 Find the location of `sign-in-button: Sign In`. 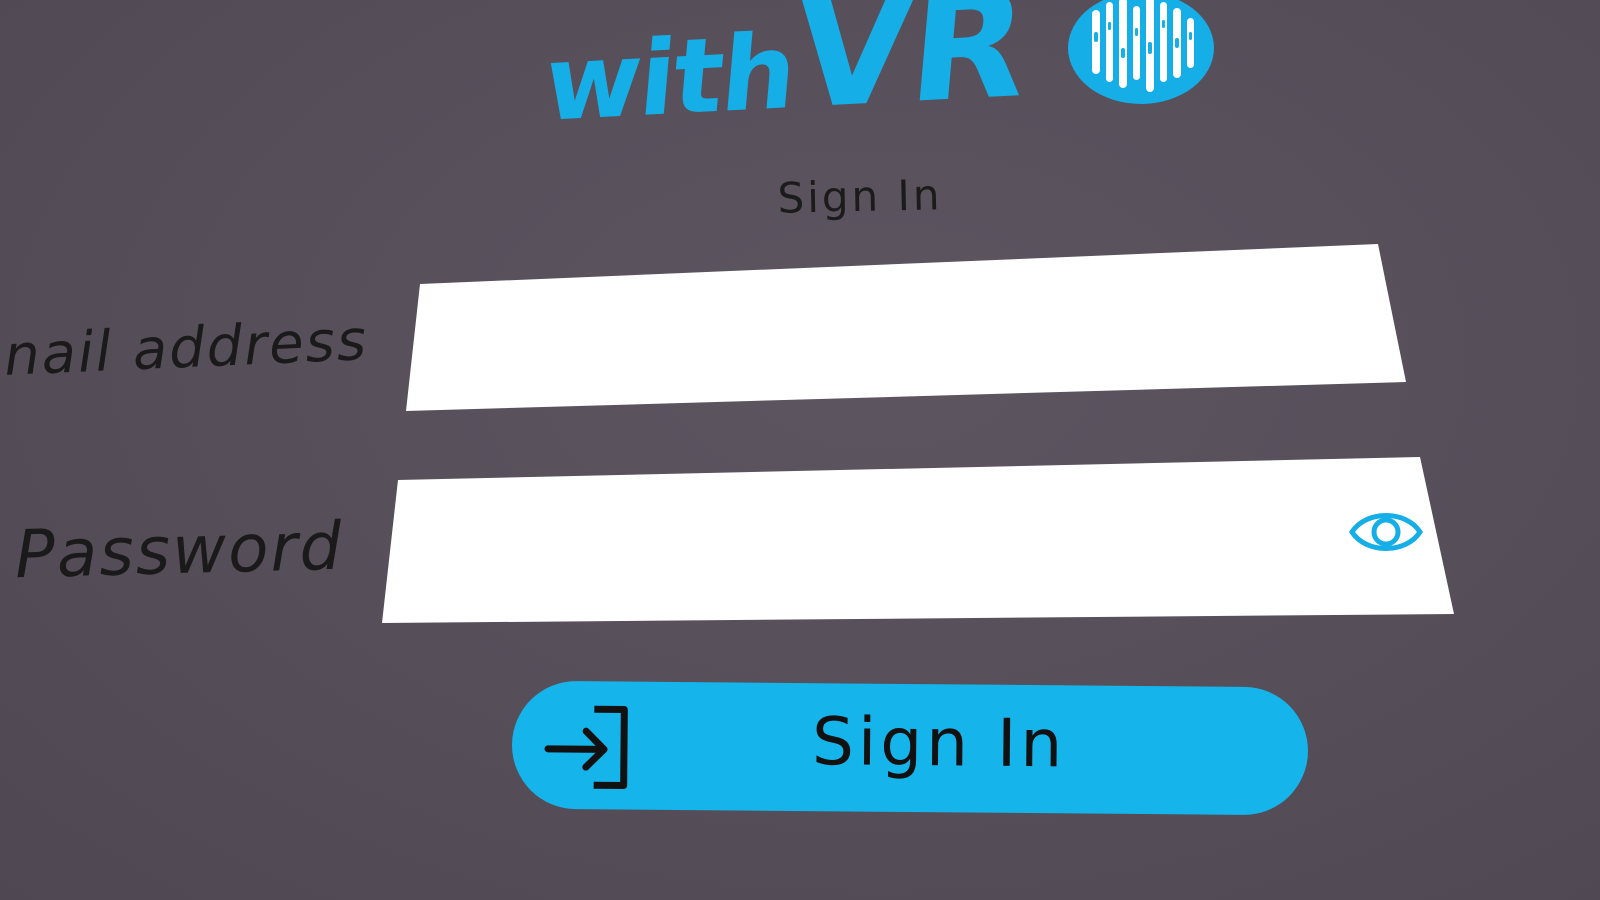

sign-in-button: Sign In is located at coordinates (910, 748).